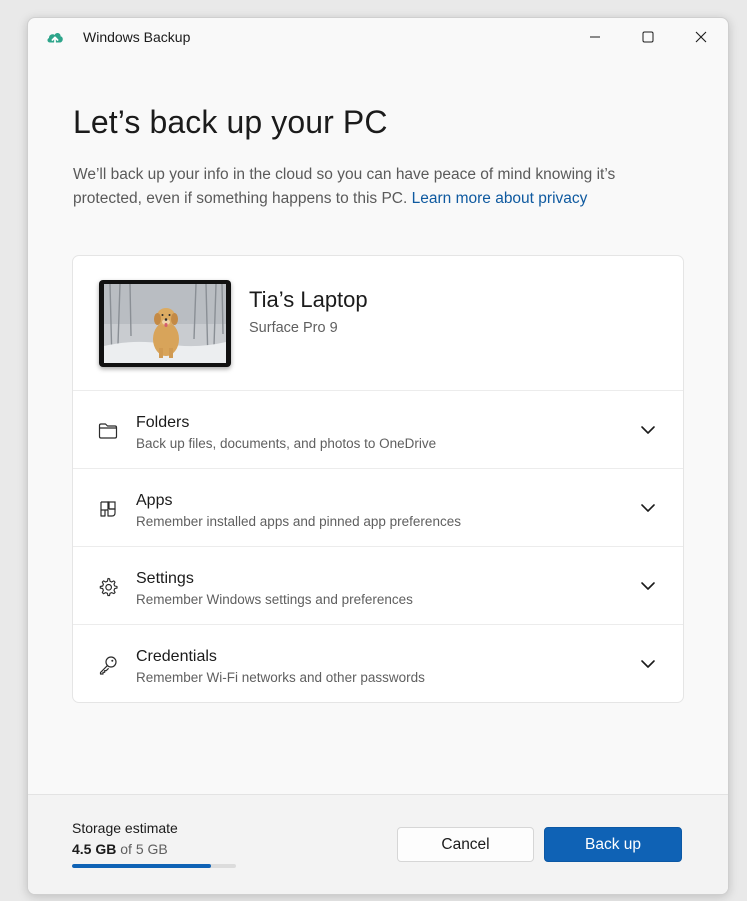 This screenshot has width=747, height=901. Describe the element at coordinates (465, 844) in the screenshot. I see `cancel-button: Cancel` at that location.